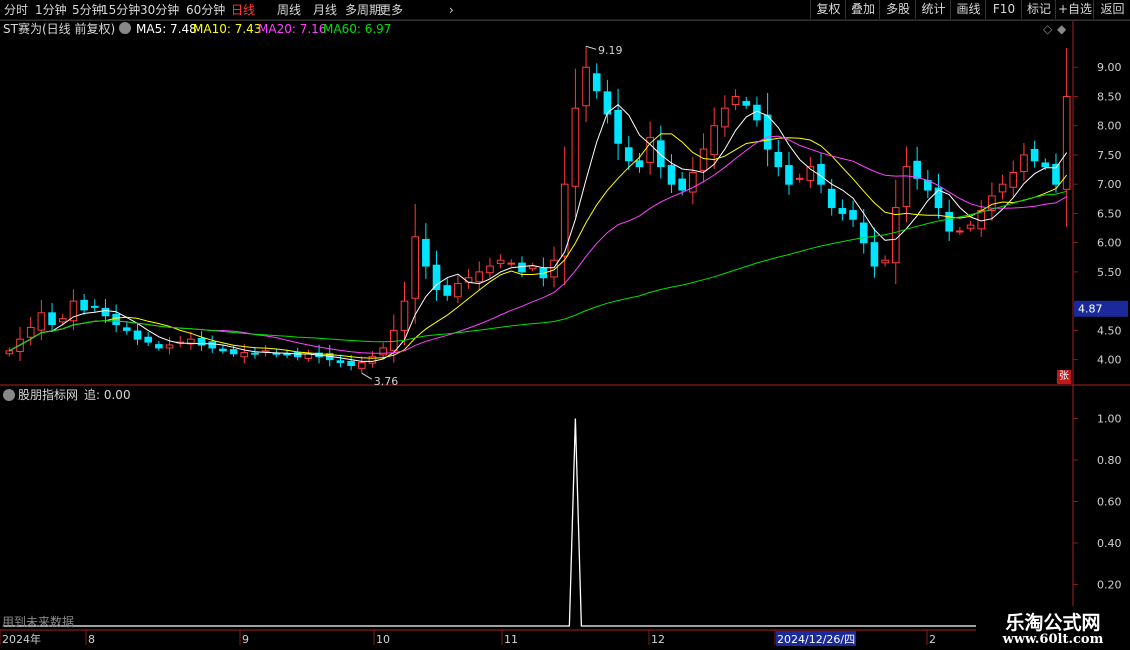  What do you see at coordinates (107, 395) in the screenshot?
I see `indicator-value: 追: 0.00` at bounding box center [107, 395].